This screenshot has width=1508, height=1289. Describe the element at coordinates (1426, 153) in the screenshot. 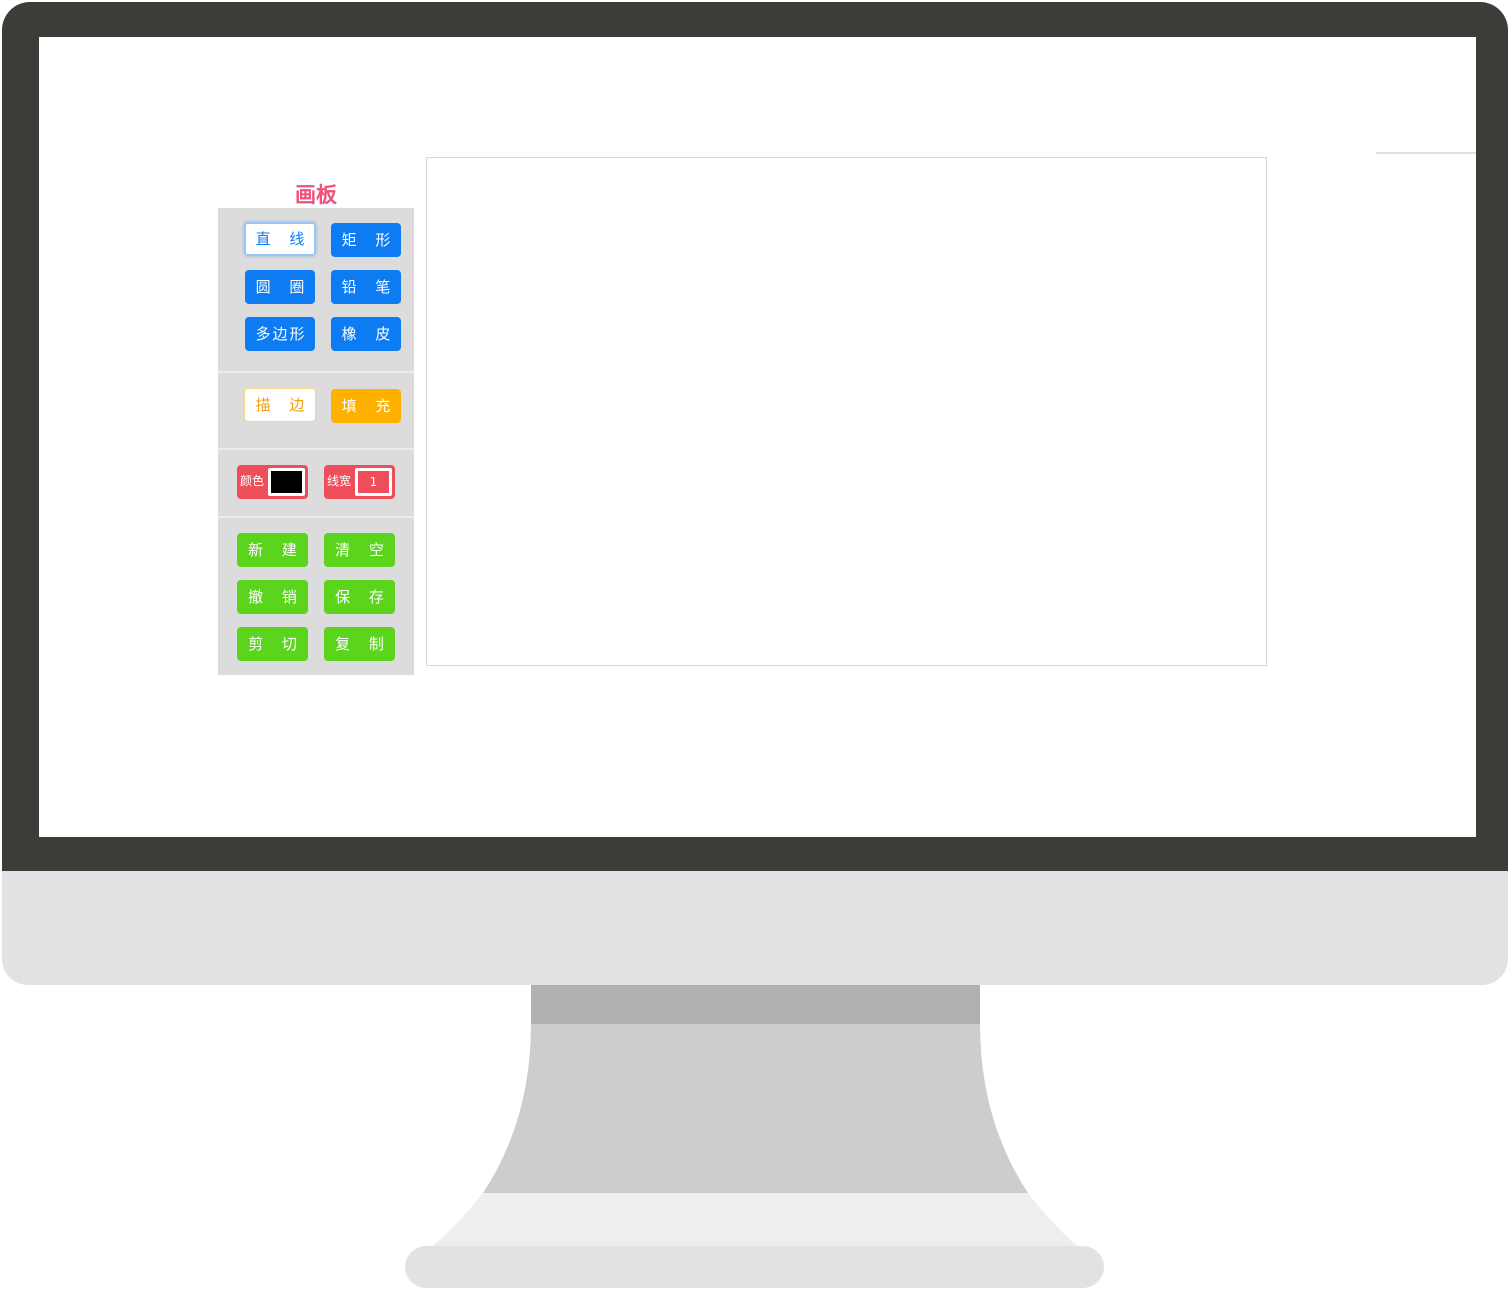

I see `divider` at that location.